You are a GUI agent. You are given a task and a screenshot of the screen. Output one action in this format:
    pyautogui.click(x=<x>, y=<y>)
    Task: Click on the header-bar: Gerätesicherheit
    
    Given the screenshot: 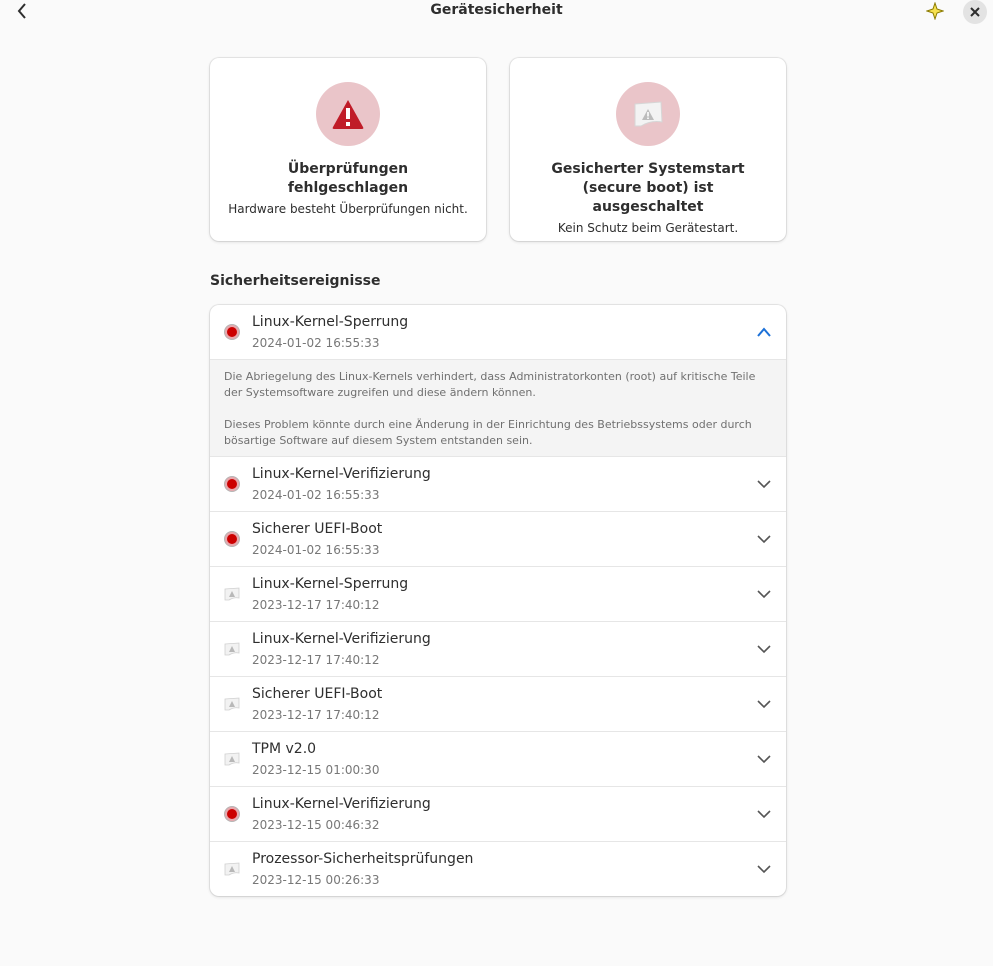 What is the action you would take?
    pyautogui.click(x=496, y=12)
    